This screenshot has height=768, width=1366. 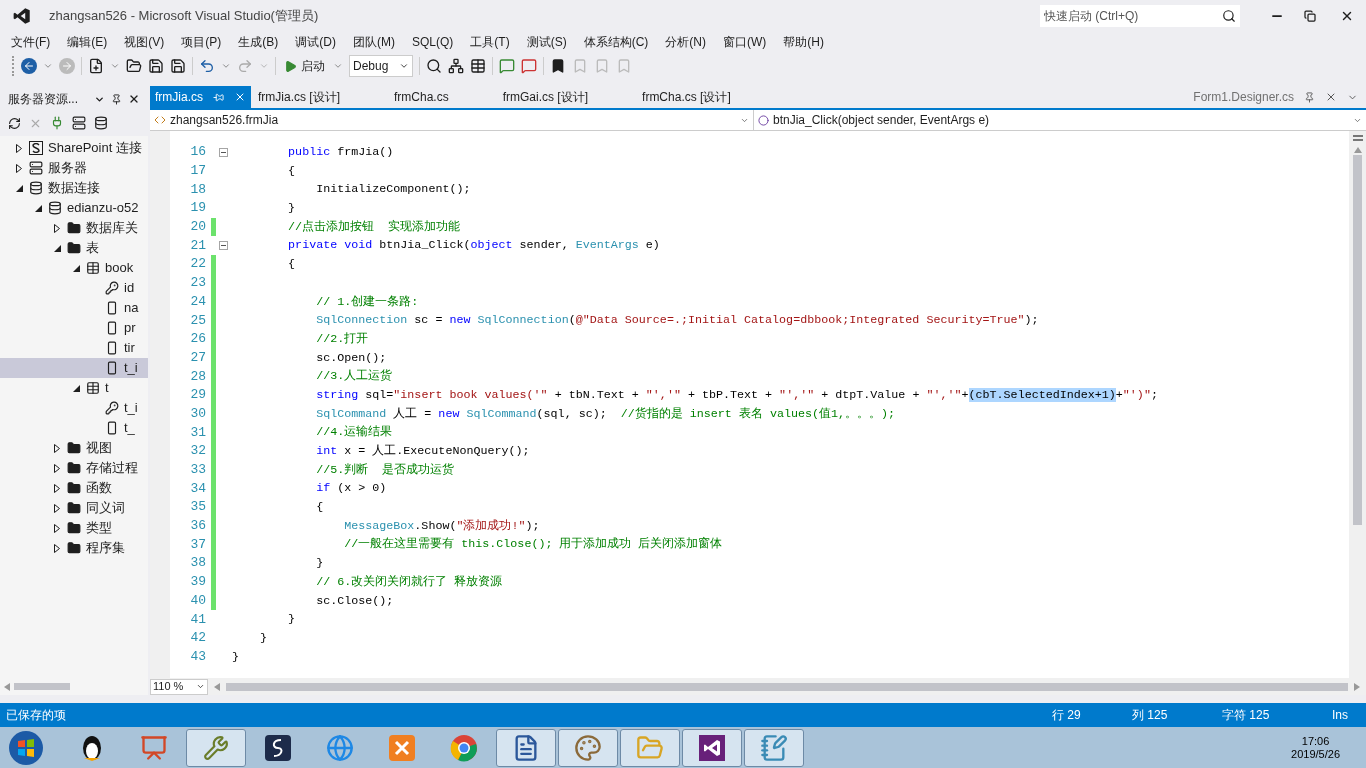 I want to click on tree-item: 数据连接, so click(x=74, y=188).